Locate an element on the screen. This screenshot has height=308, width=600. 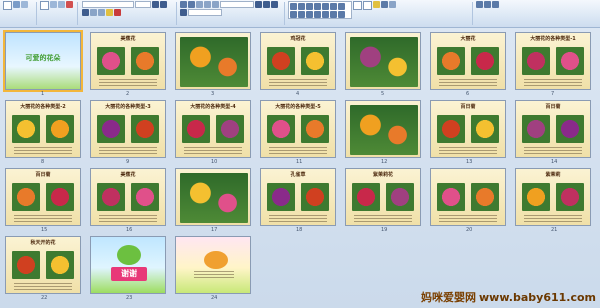
outdent-icon is located at coordinates (207, 4).